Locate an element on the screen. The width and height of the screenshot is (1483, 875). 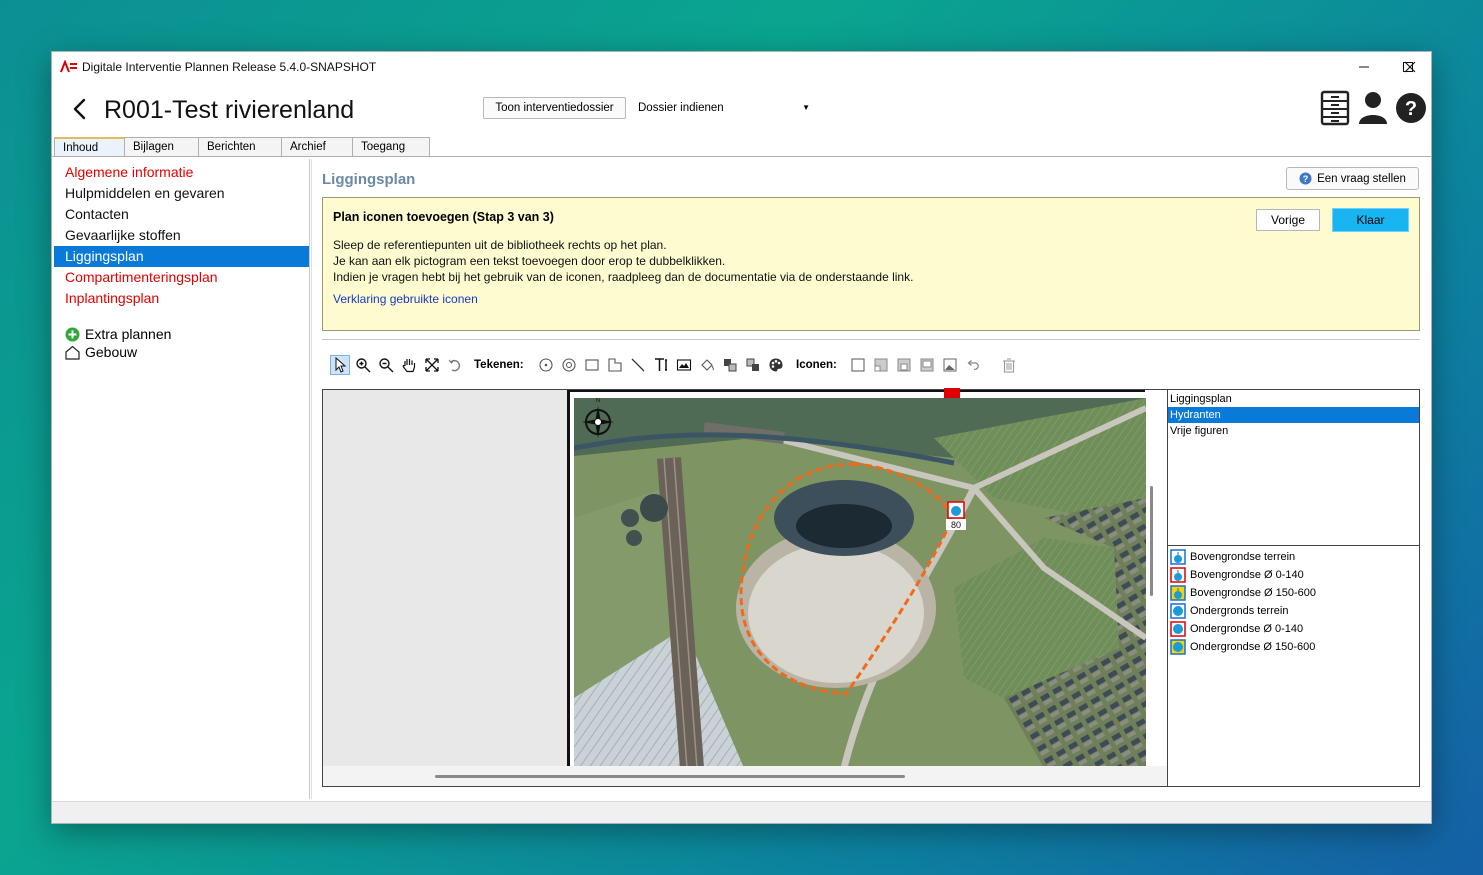
line-icon is located at coordinates (638, 365).